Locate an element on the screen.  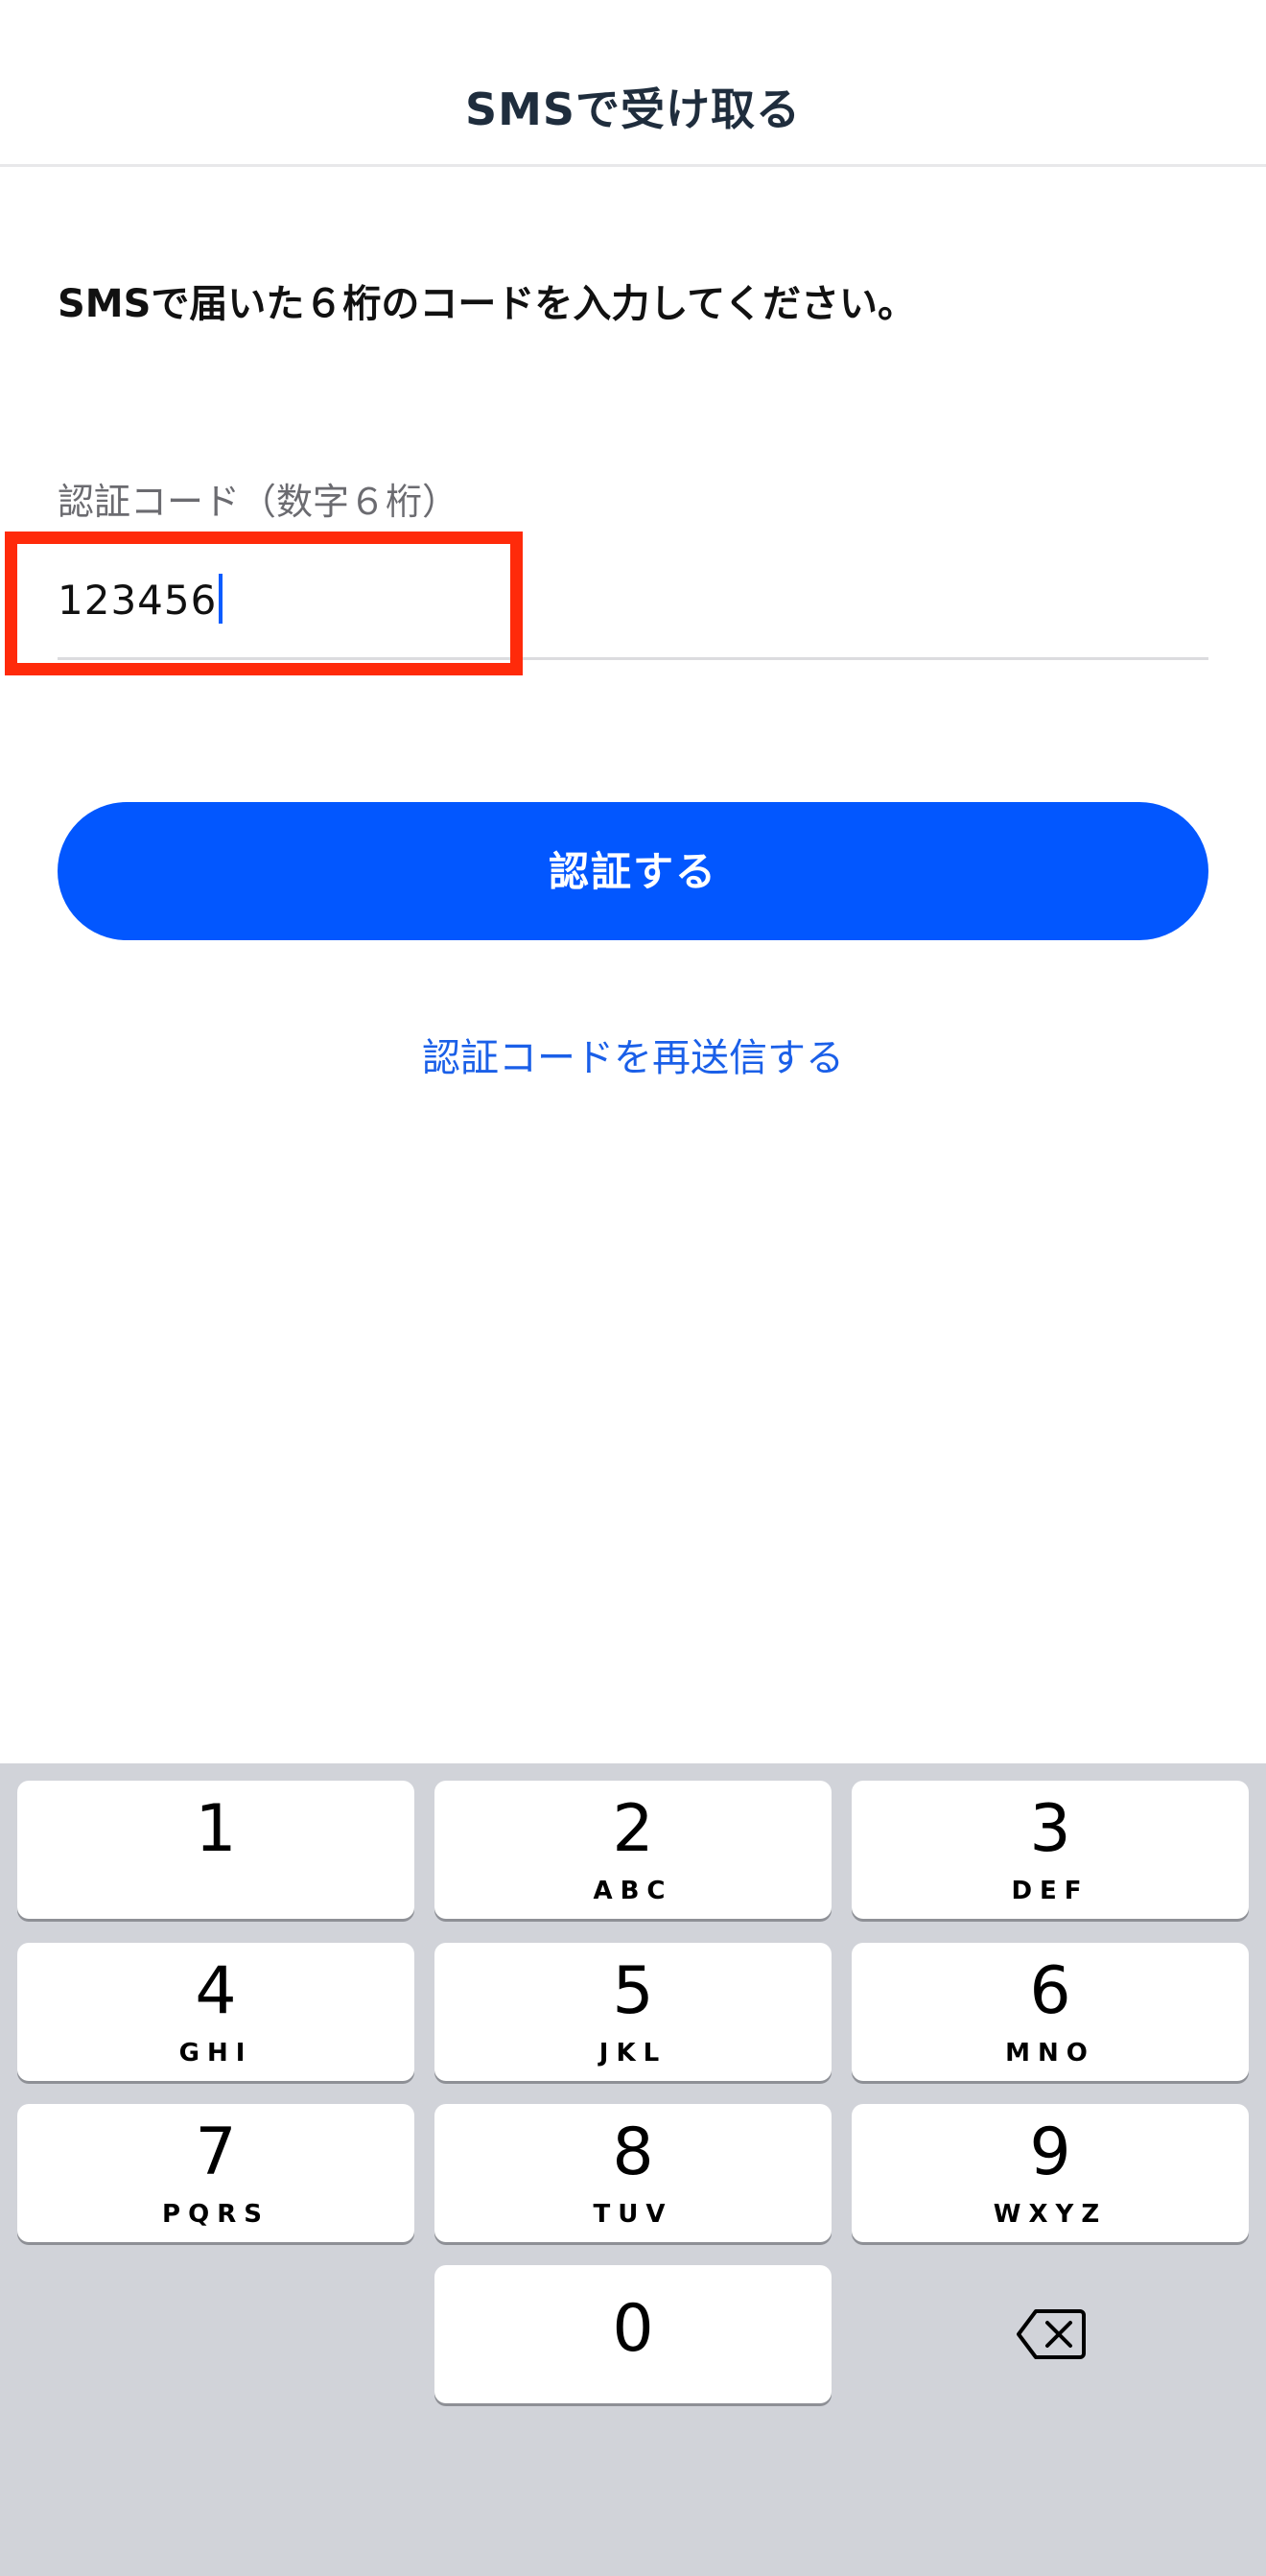
key-6: 6 MNO is located at coordinates (1050, 2012).